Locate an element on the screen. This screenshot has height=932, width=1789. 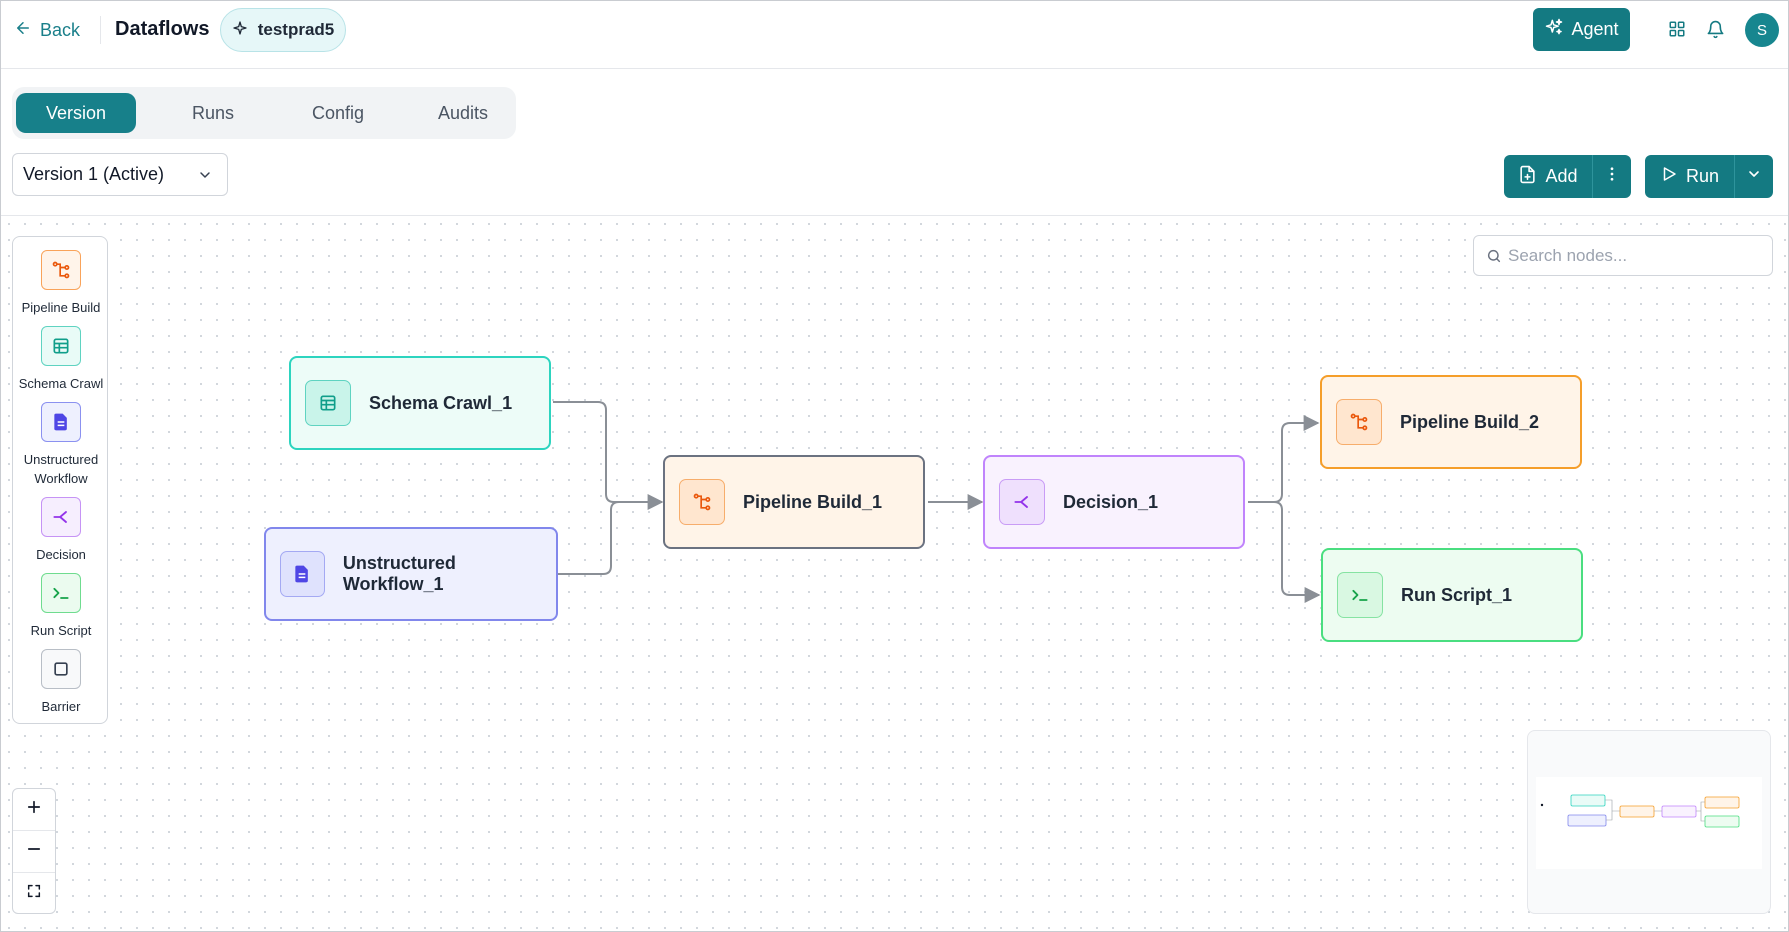
search-box is located at coordinates (1623, 255).